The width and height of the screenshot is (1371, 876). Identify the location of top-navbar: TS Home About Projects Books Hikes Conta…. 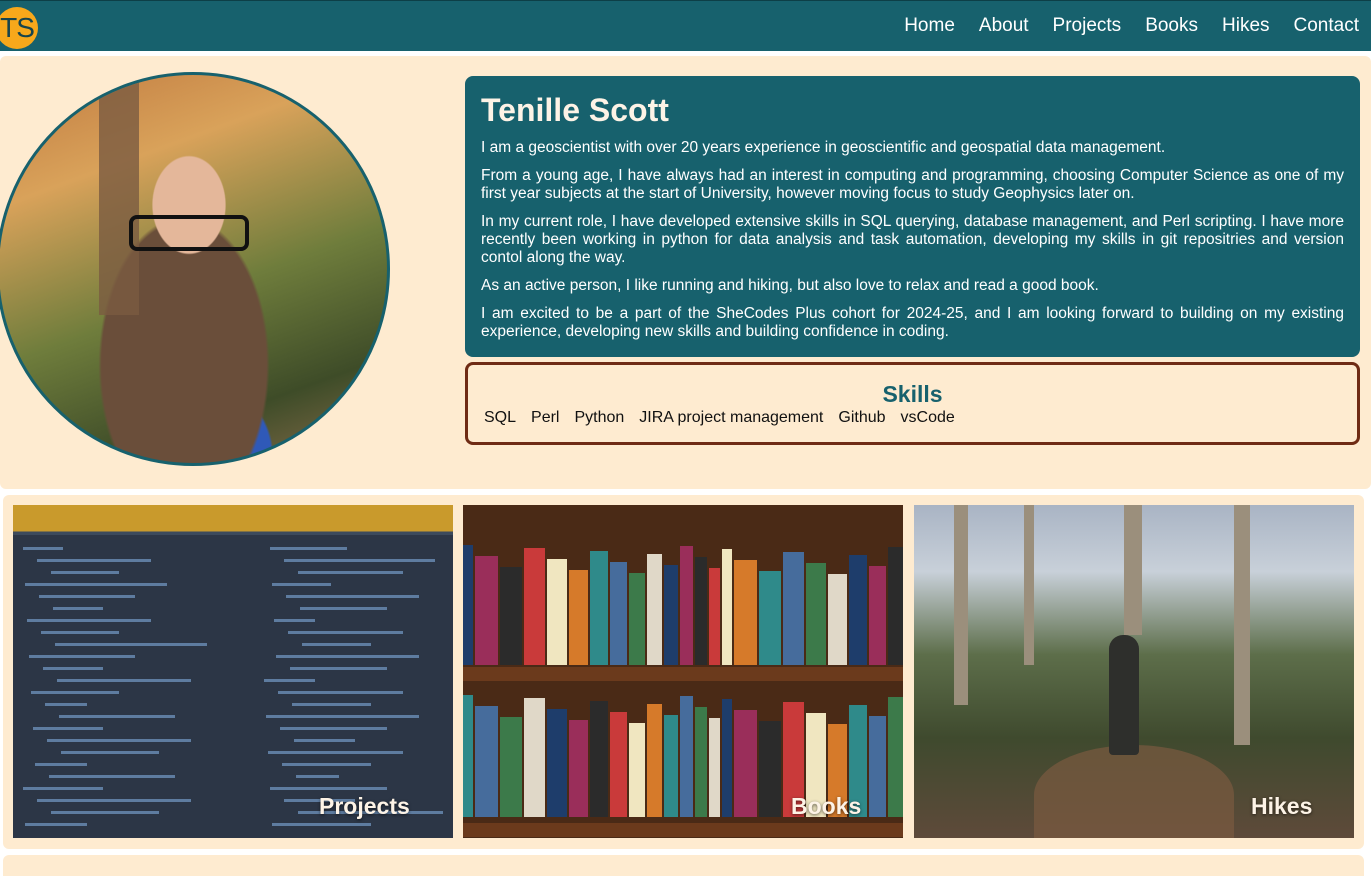
(685, 25).